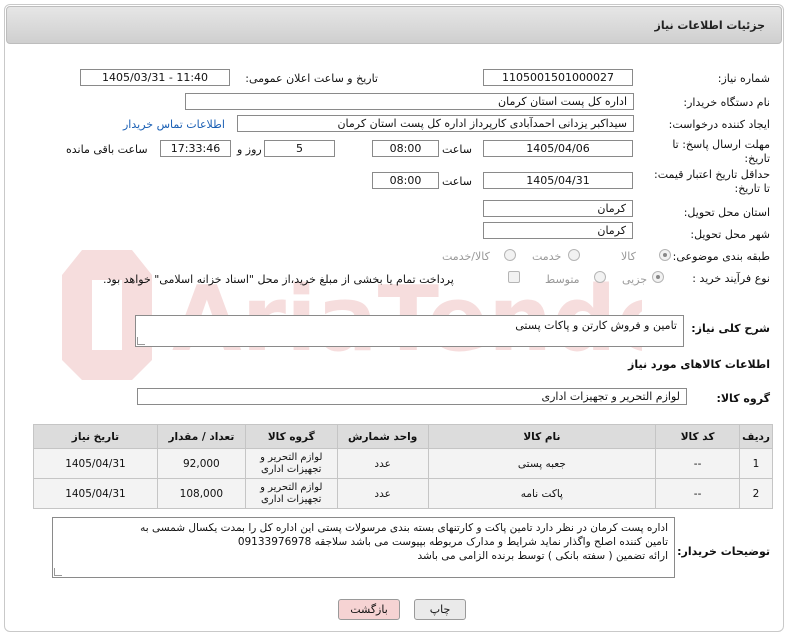 Image resolution: width=788 pixels, height=636 pixels. Describe the element at coordinates (299, 148) in the screenshot. I see `days-field: 5` at that location.